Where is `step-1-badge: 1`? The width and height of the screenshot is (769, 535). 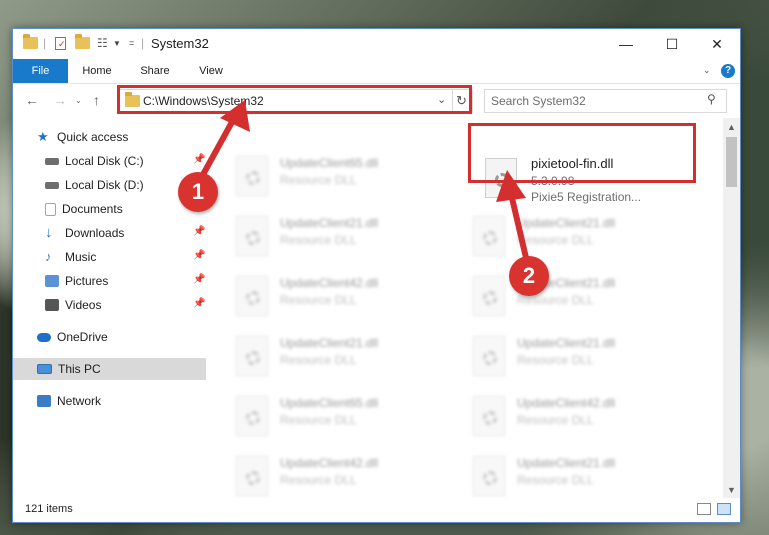 step-1-badge: 1 is located at coordinates (198, 192).